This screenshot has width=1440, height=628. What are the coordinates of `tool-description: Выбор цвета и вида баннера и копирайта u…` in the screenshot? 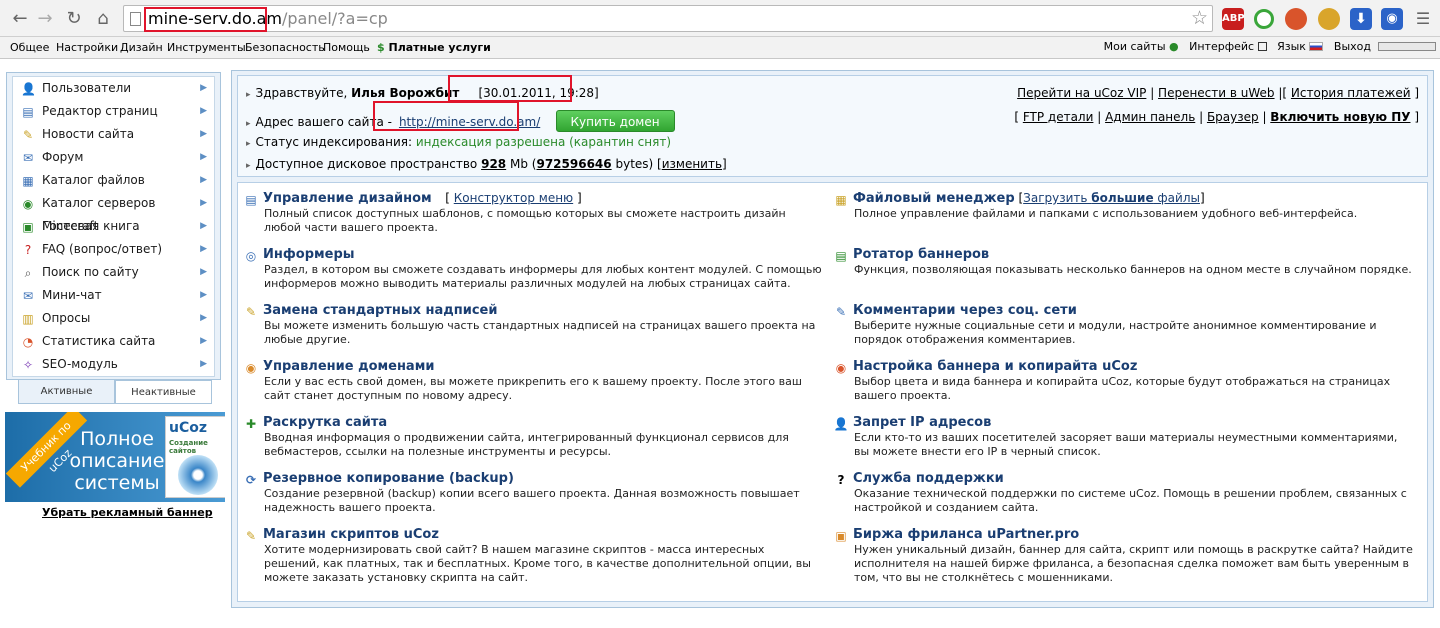 It's located at (1122, 388).